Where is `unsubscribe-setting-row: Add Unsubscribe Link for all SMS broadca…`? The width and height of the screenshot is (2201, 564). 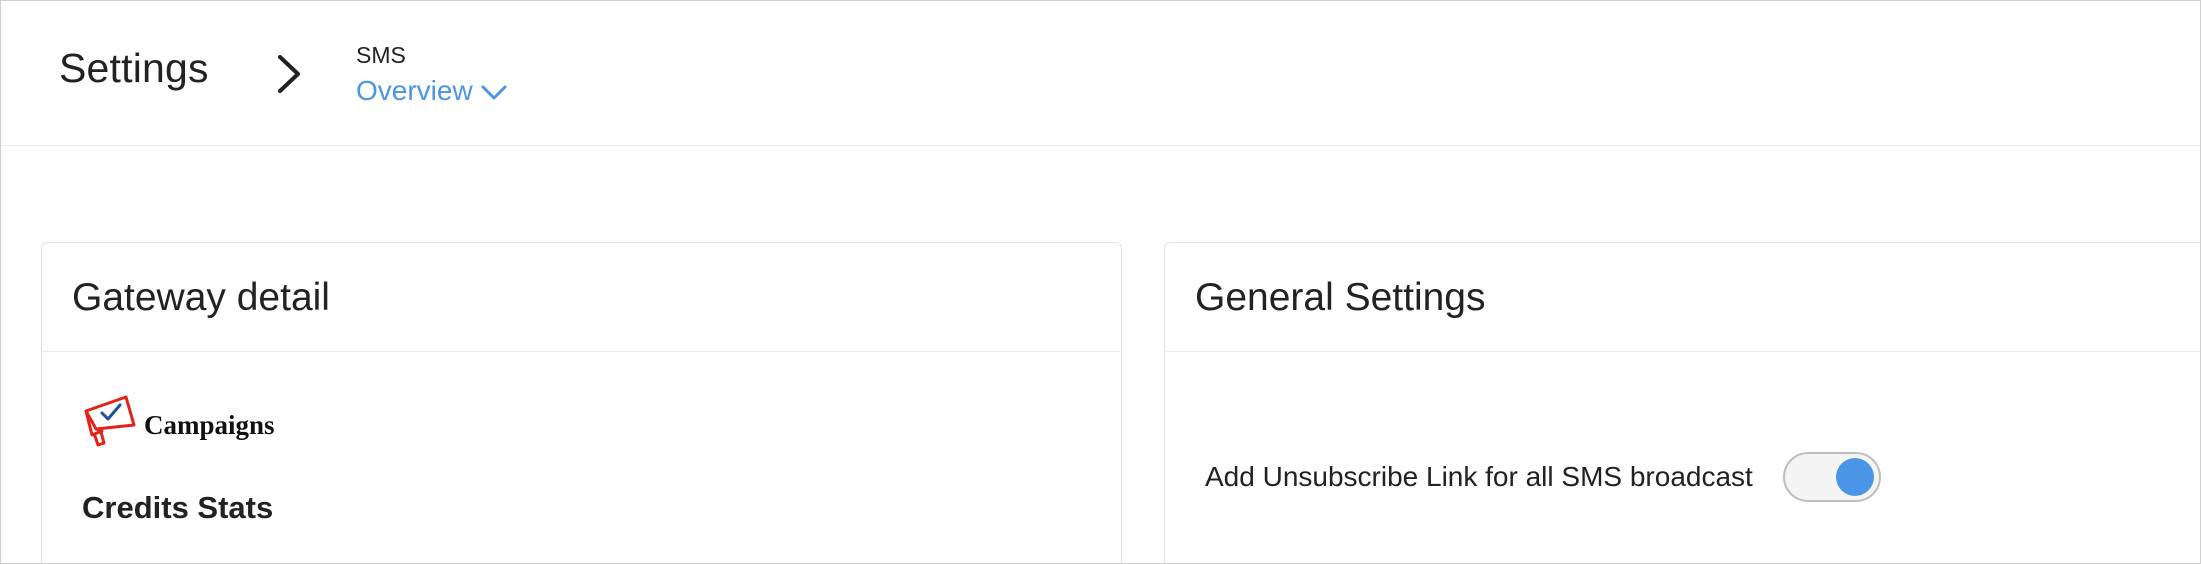 unsubscribe-setting-row: Add Unsubscribe Link for all SMS broadca… is located at coordinates (1543, 477).